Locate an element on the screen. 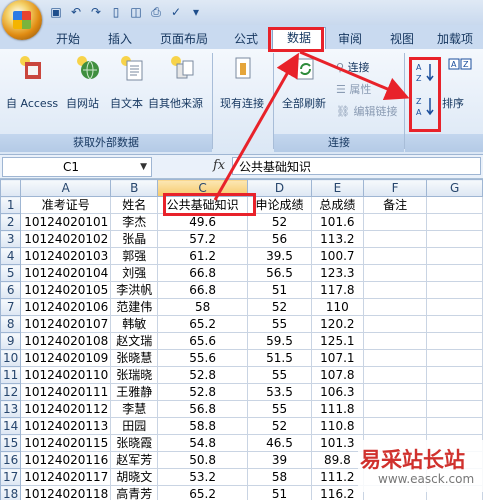 The height and width of the screenshot is (500, 483). score-cell: 125.1 is located at coordinates (337, 341).